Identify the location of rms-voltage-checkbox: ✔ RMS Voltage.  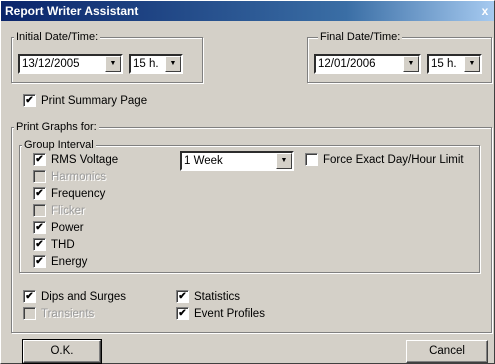
(75, 159).